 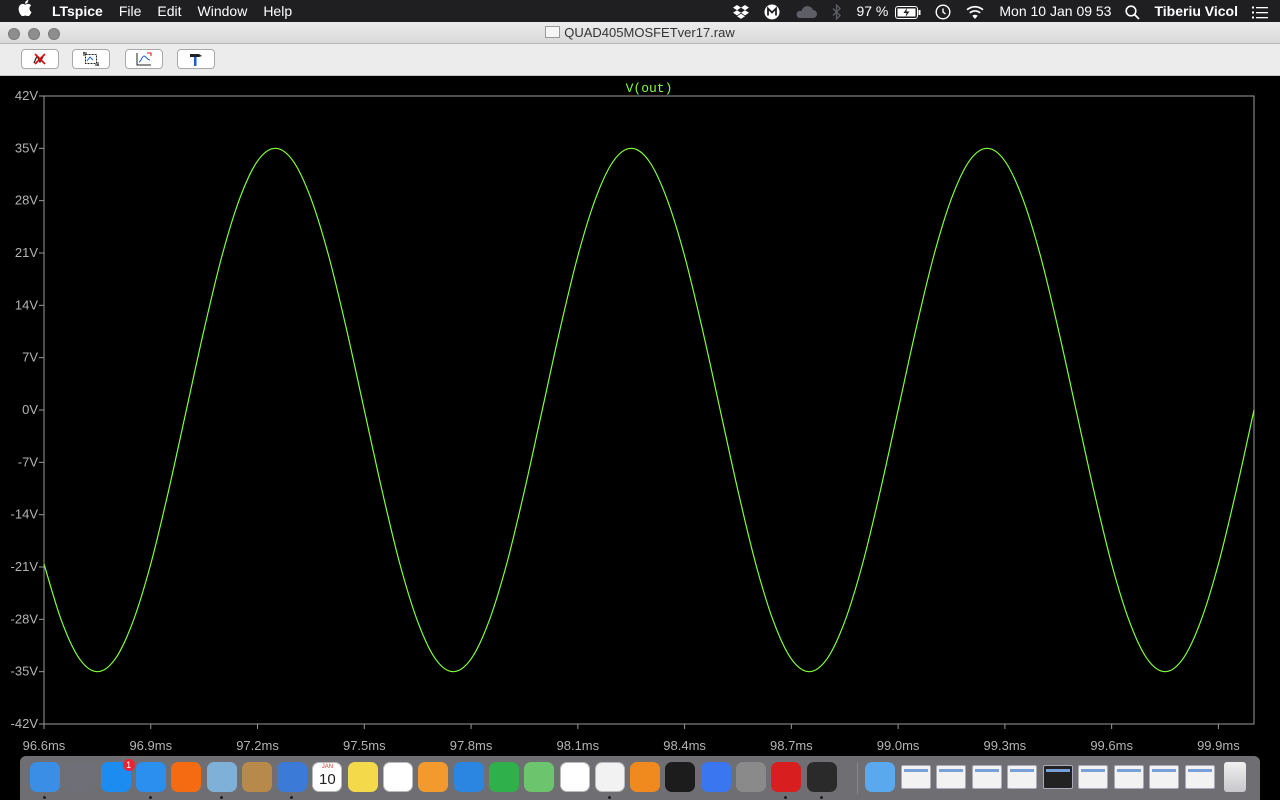 What do you see at coordinates (26, 95) in the screenshot?
I see `y-tick-label: 42V` at bounding box center [26, 95].